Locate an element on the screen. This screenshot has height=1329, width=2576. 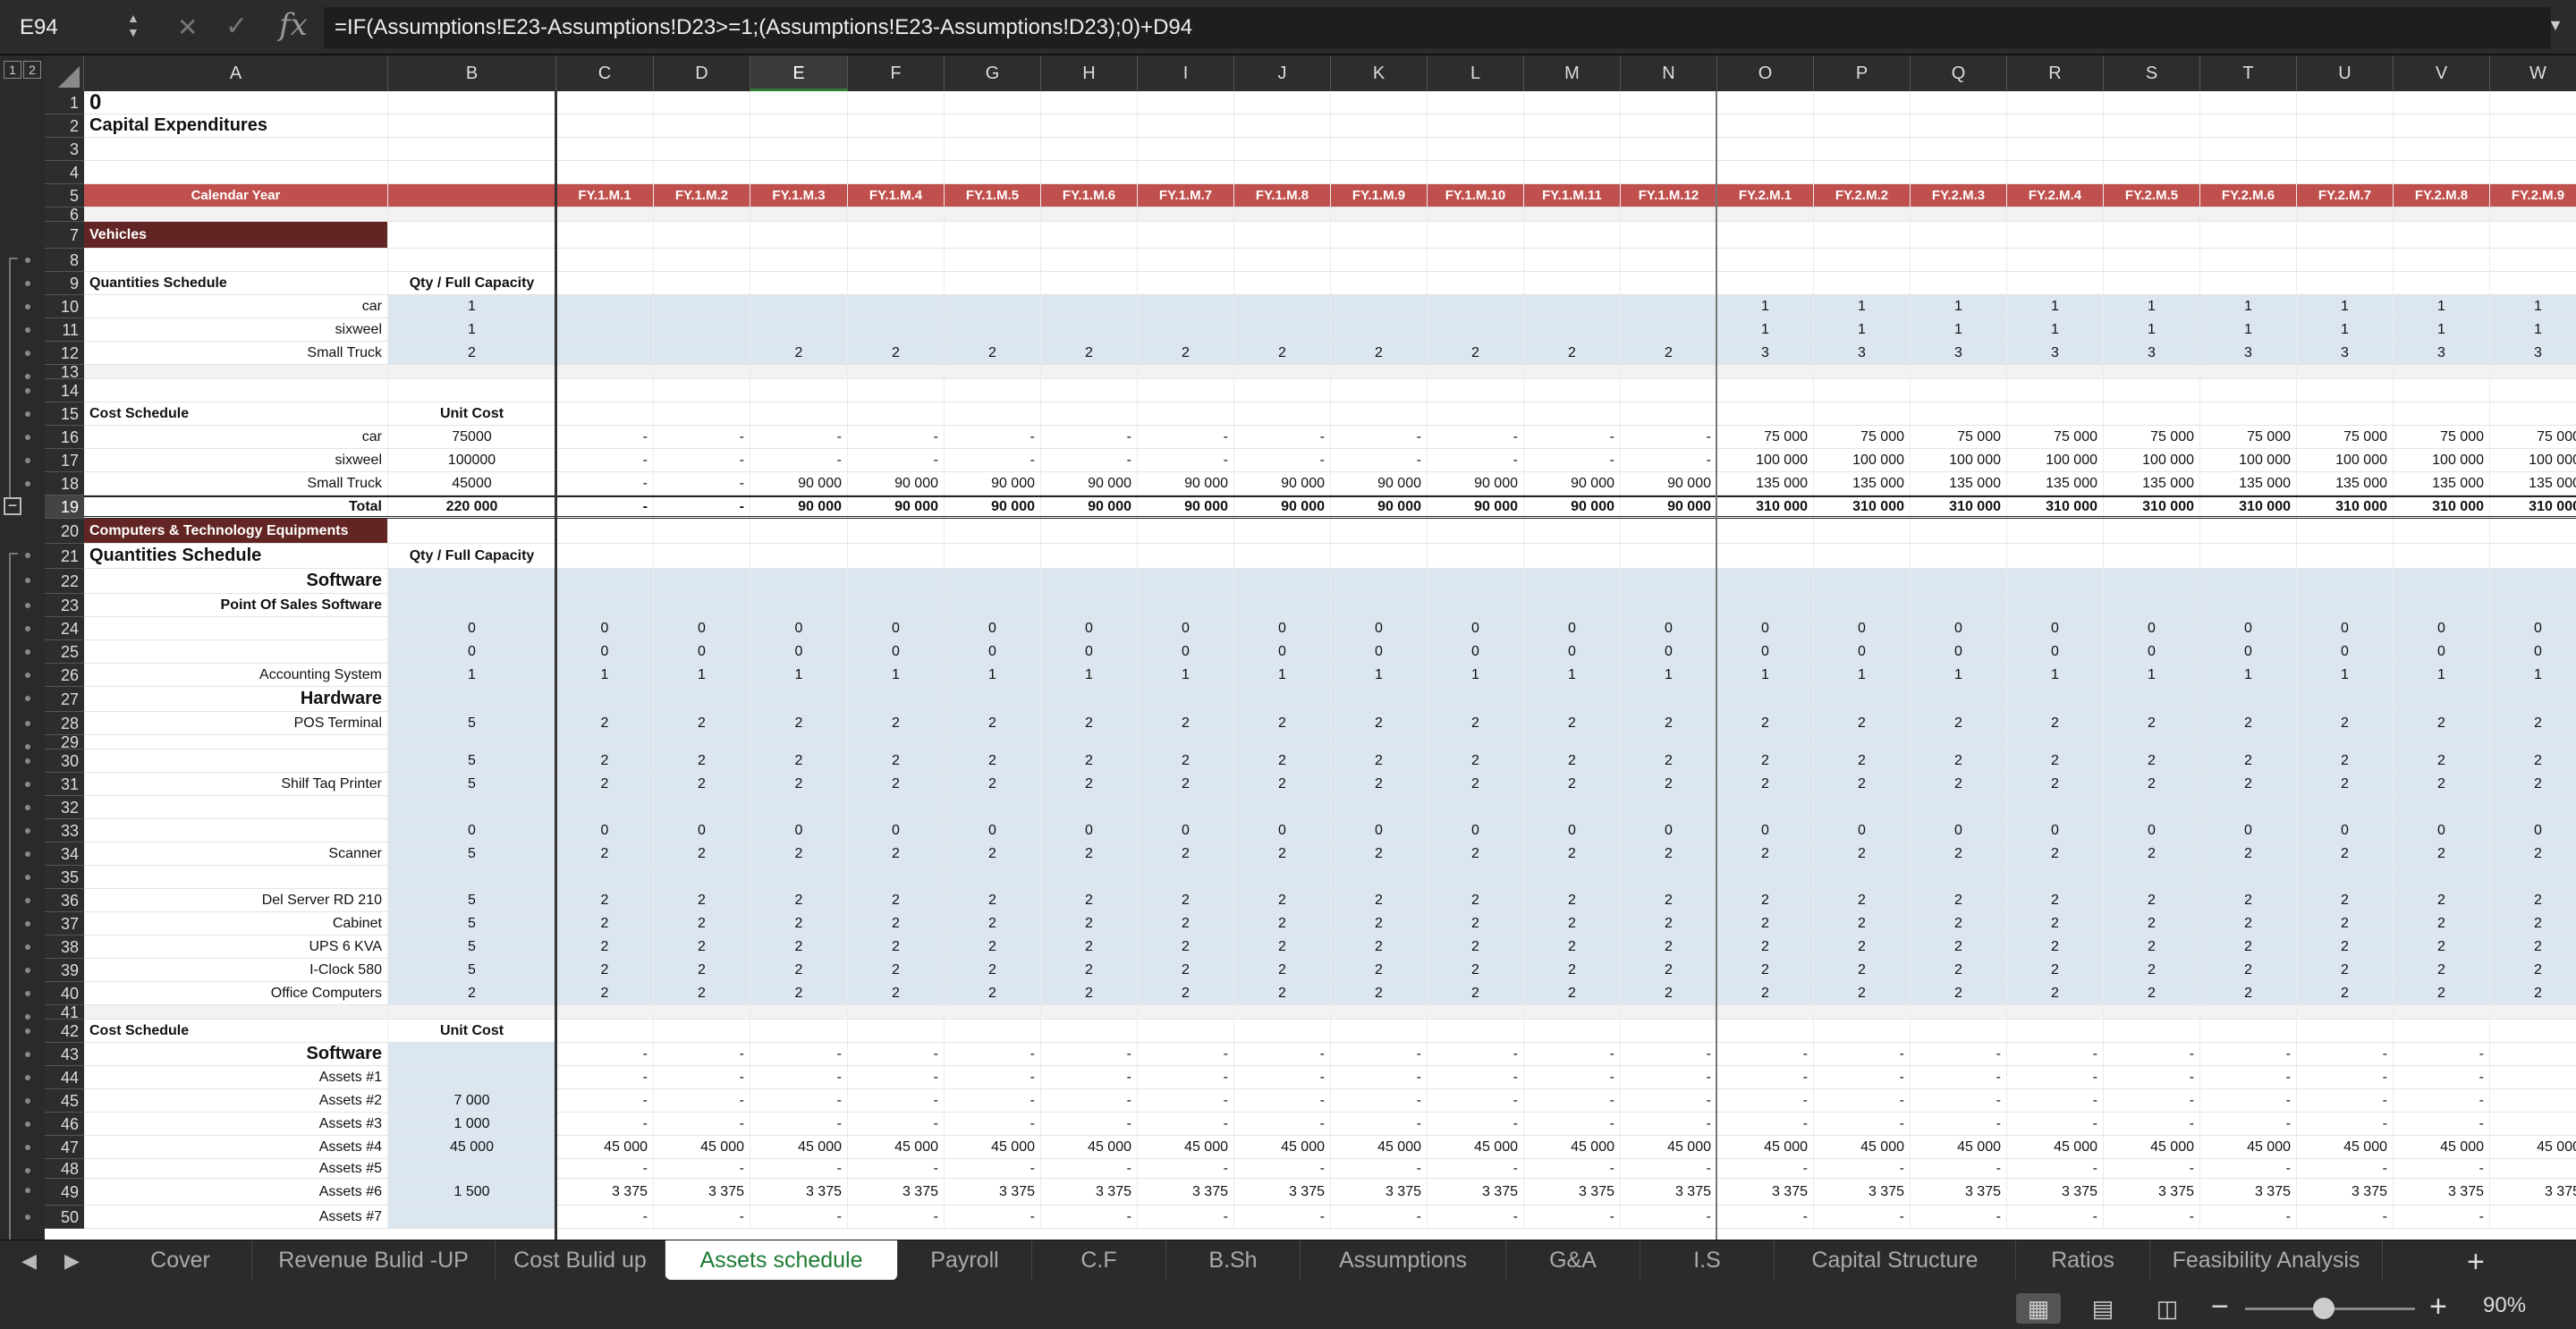
cell-v25: 0 is located at coordinates (2442, 651).